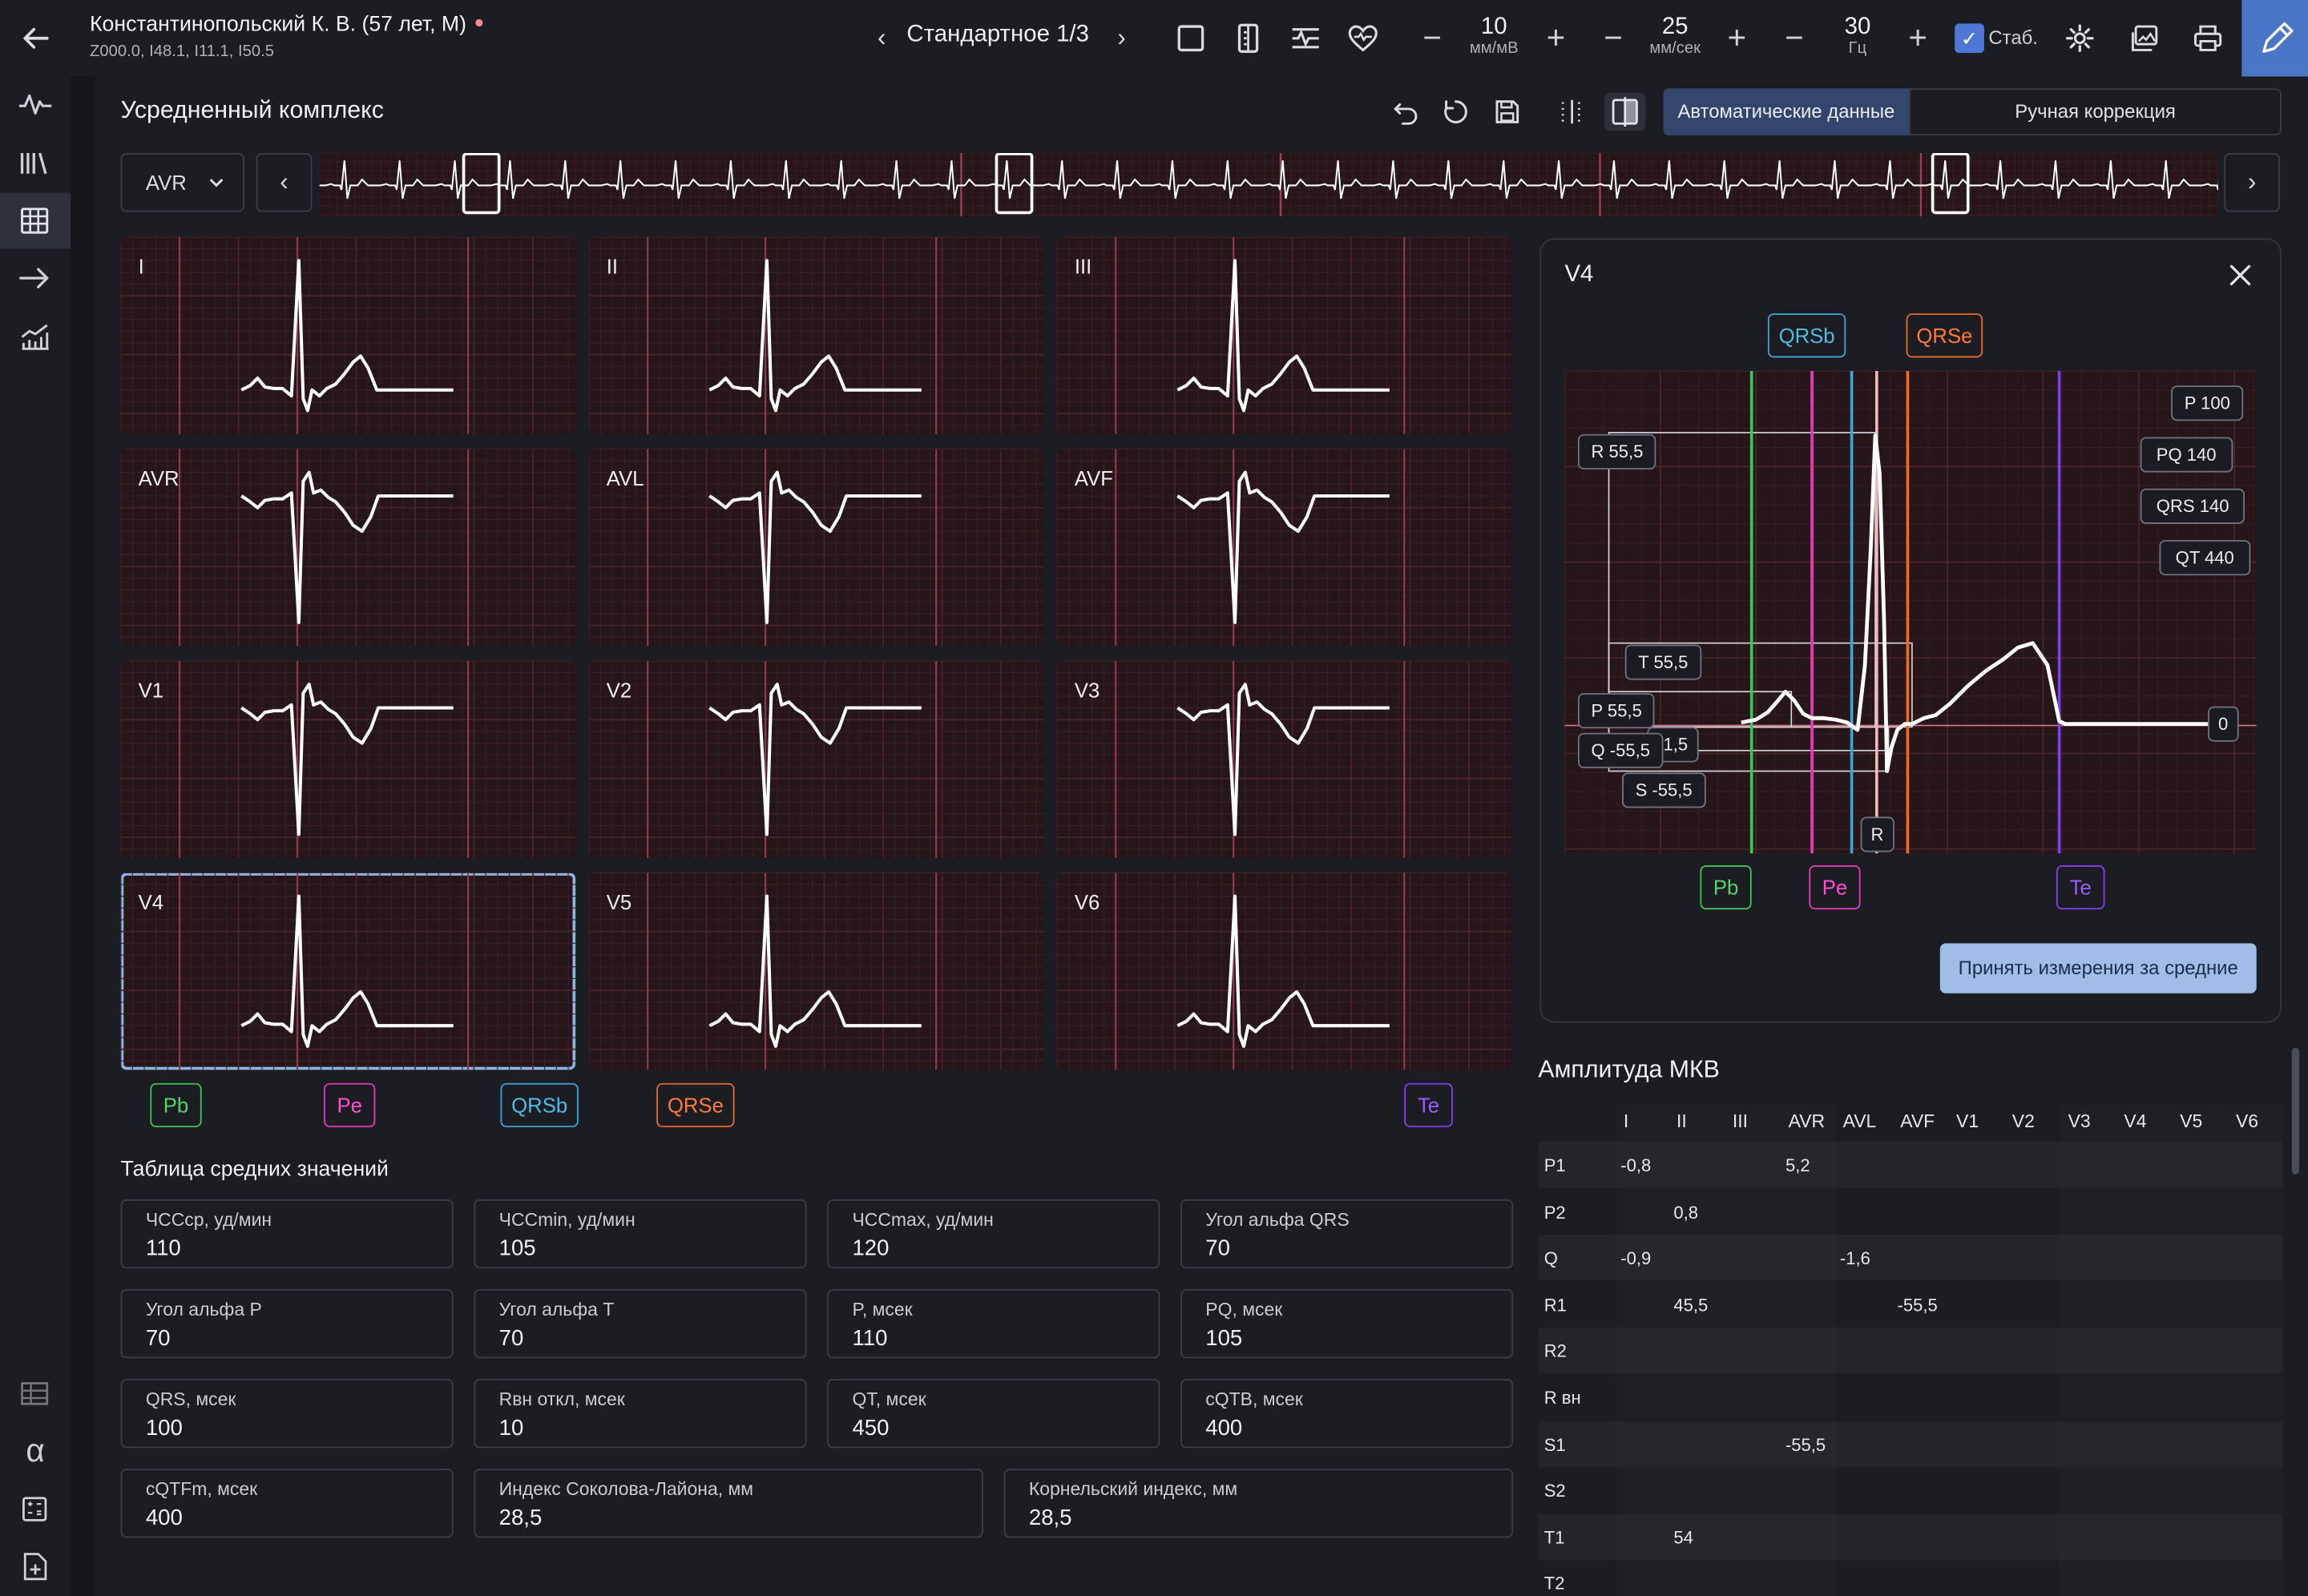 This screenshot has height=1596, width=2308. I want to click on lead-panel-v6: V6, so click(1284, 971).